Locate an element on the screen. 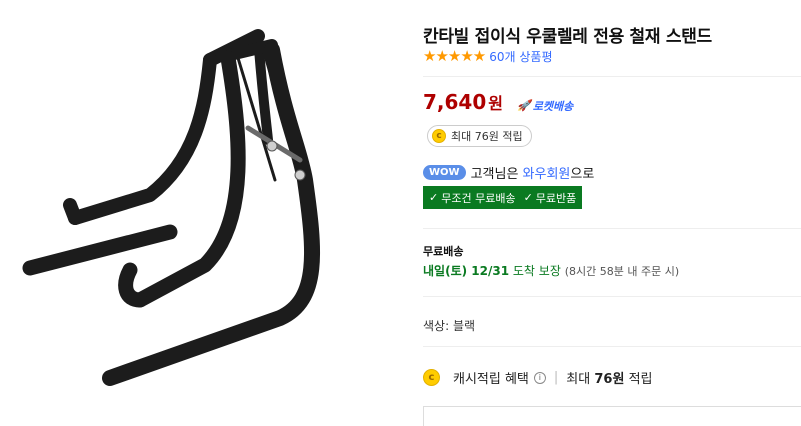 This screenshot has width=801, height=426. delivery-note: (8시간 58분 내 주문 시) is located at coordinates (622, 271).